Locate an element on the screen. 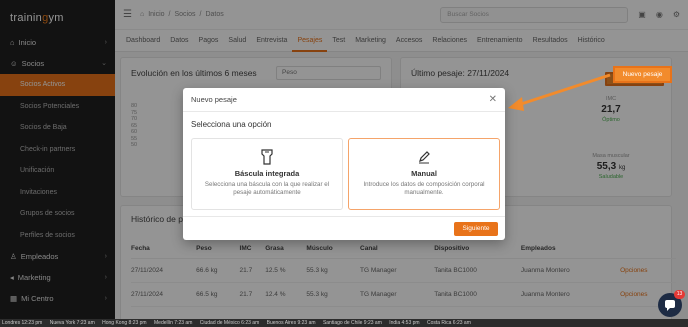  clock-item: Santiago de Chile 9:23 am is located at coordinates (352, 323).